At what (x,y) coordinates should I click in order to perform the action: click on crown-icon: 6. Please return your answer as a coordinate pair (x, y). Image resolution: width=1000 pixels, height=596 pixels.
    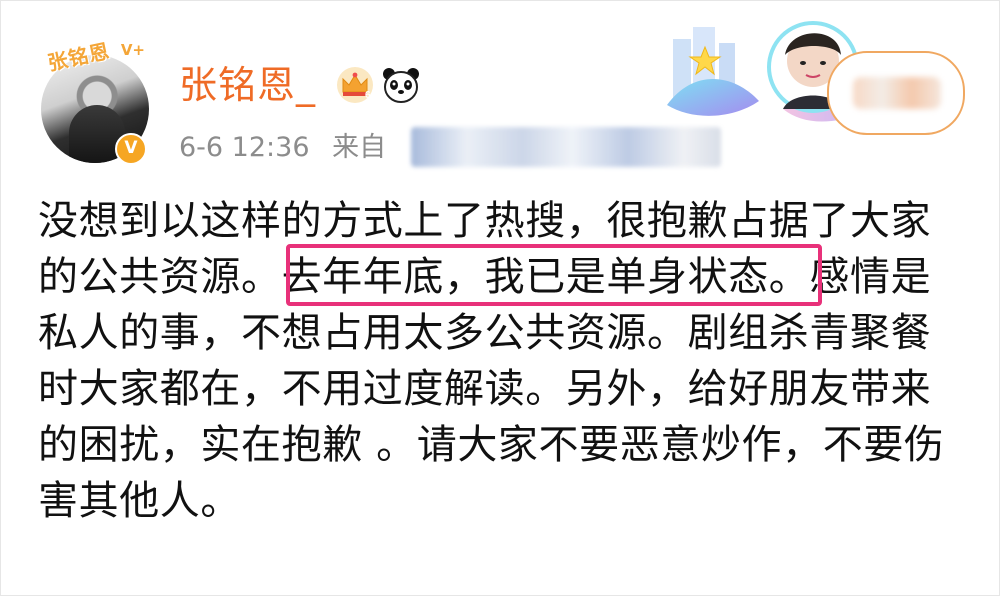
    Looking at the image, I should click on (355, 85).